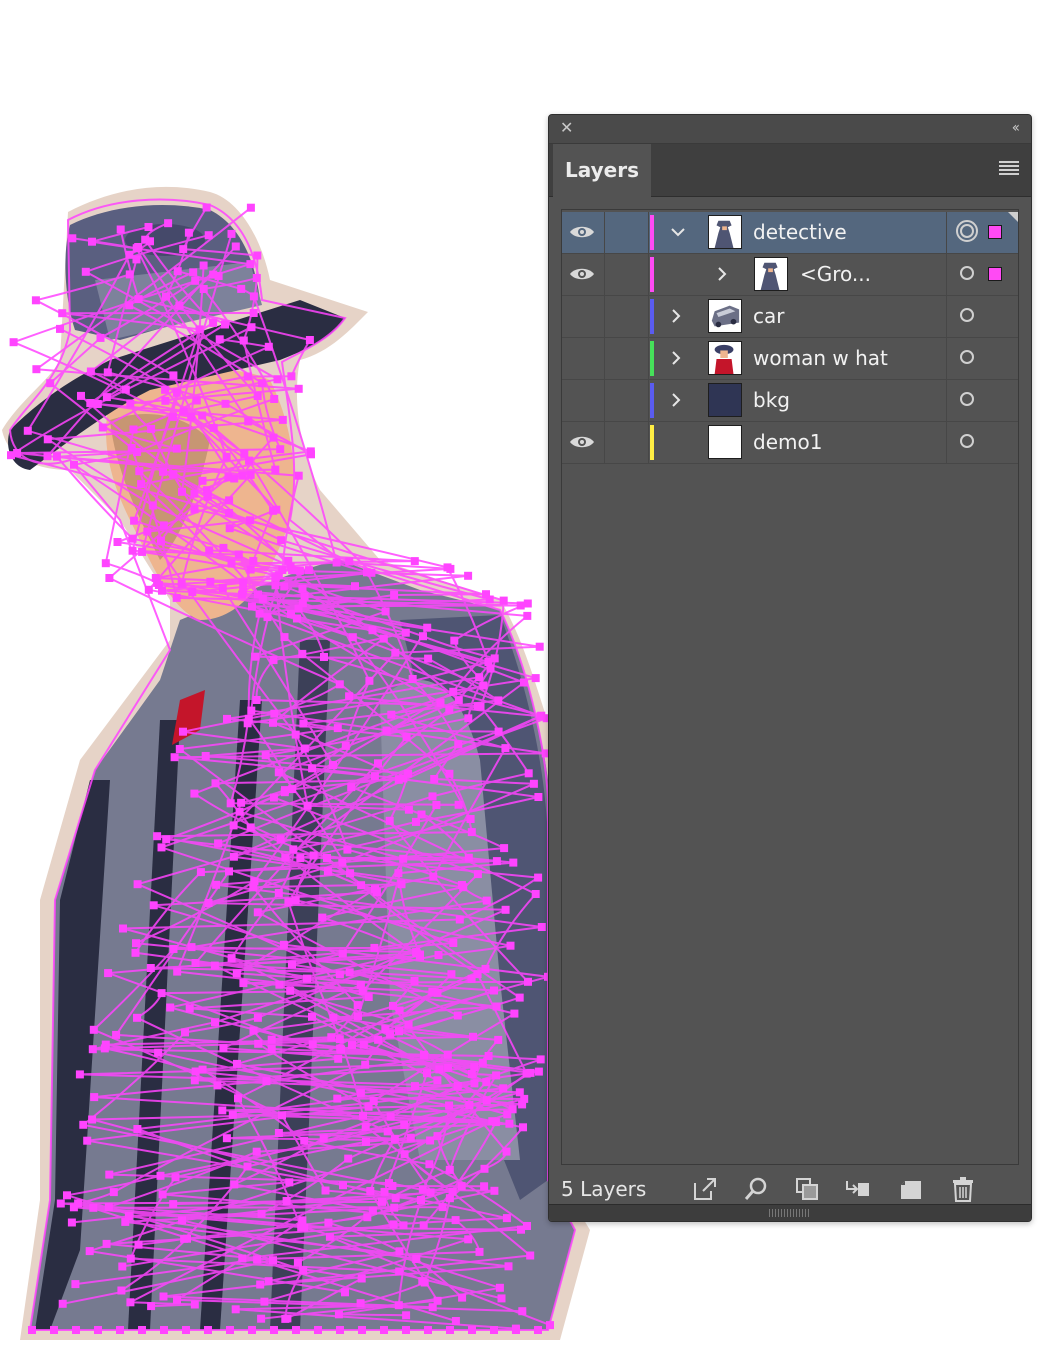  Describe the element at coordinates (967, 357) in the screenshot. I see `target-circle-icon` at that location.